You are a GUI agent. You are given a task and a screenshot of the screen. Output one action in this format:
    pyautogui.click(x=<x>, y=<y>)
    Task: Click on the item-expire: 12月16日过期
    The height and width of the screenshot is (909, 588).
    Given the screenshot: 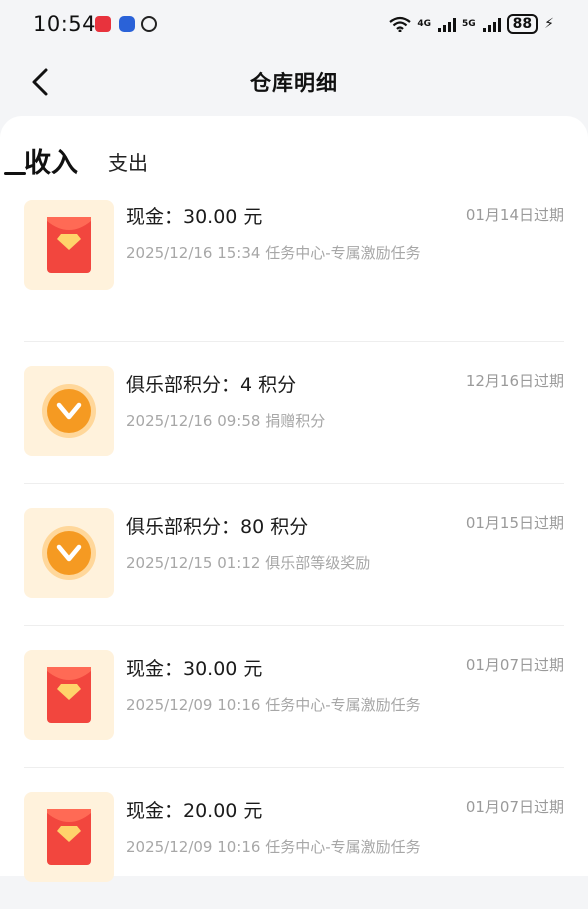 What is the action you would take?
    pyautogui.click(x=514, y=381)
    